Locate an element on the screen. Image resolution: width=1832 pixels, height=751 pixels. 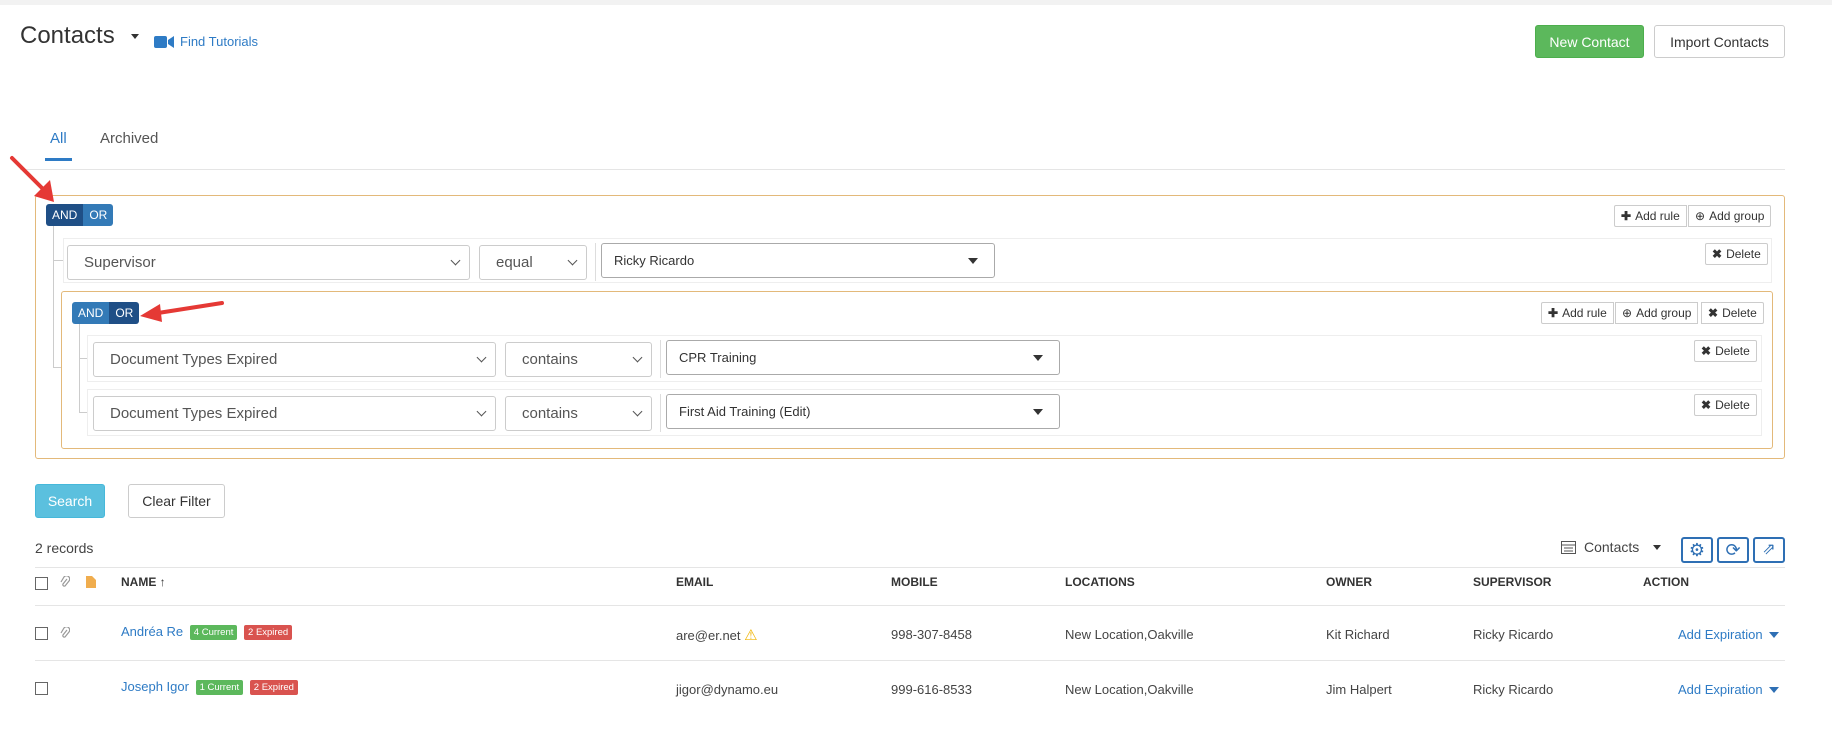
table-header-top-border is located at coordinates (910, 567).